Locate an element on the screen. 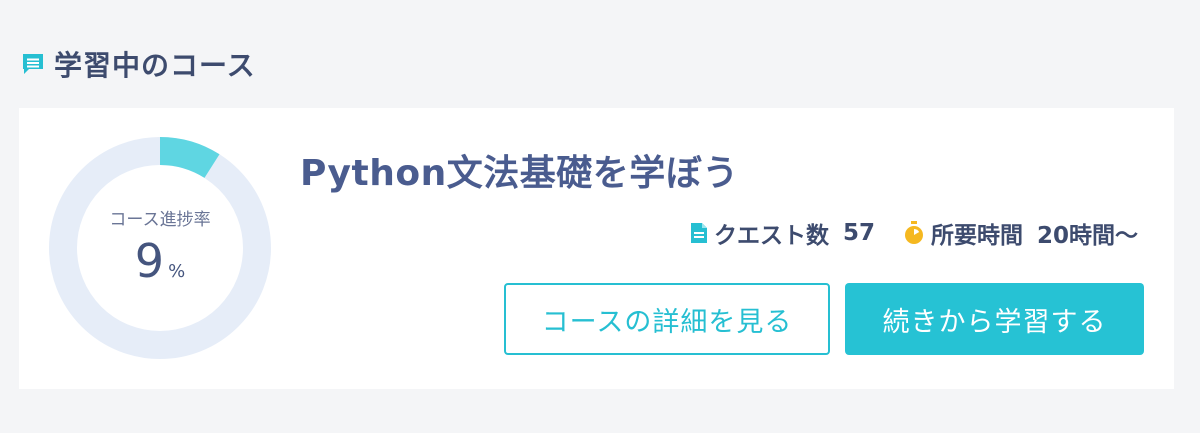 This screenshot has width=1200, height=433. progress-value: 9 is located at coordinates (149, 260).